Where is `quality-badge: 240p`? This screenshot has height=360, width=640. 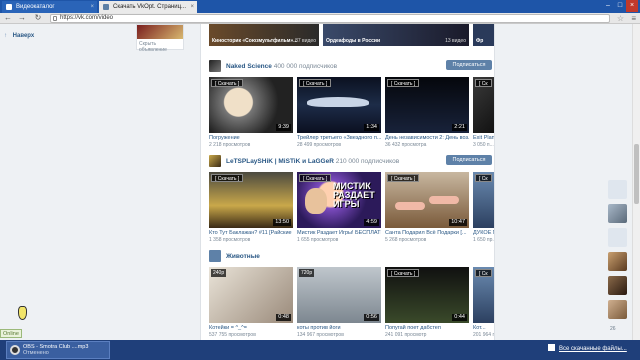
quality-badge: 240p is located at coordinates (219, 273).